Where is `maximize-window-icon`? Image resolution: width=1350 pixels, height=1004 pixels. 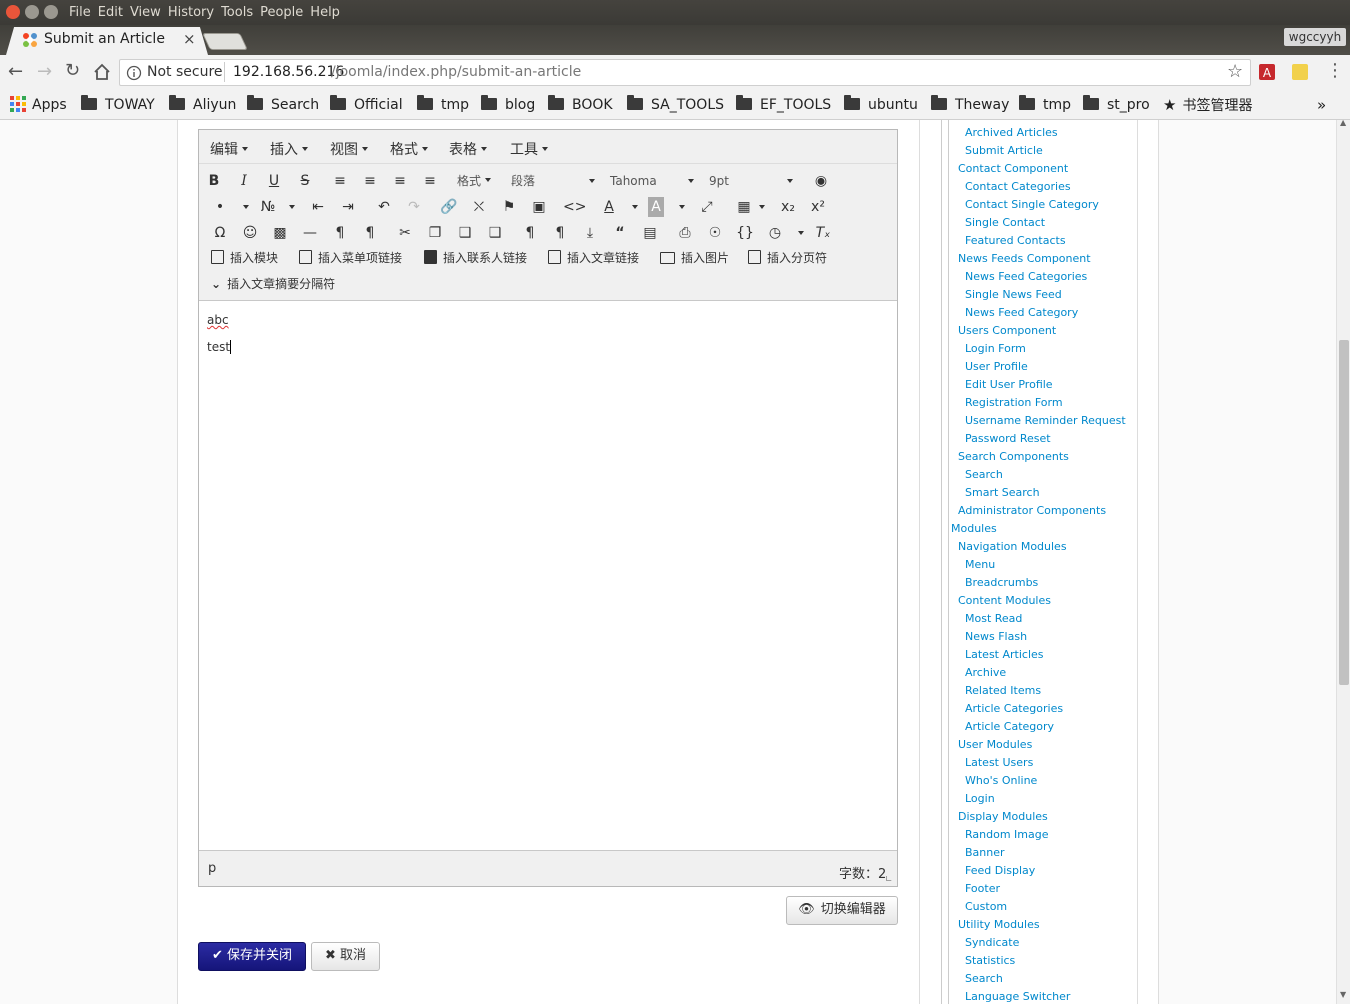
maximize-window-icon is located at coordinates (51, 12).